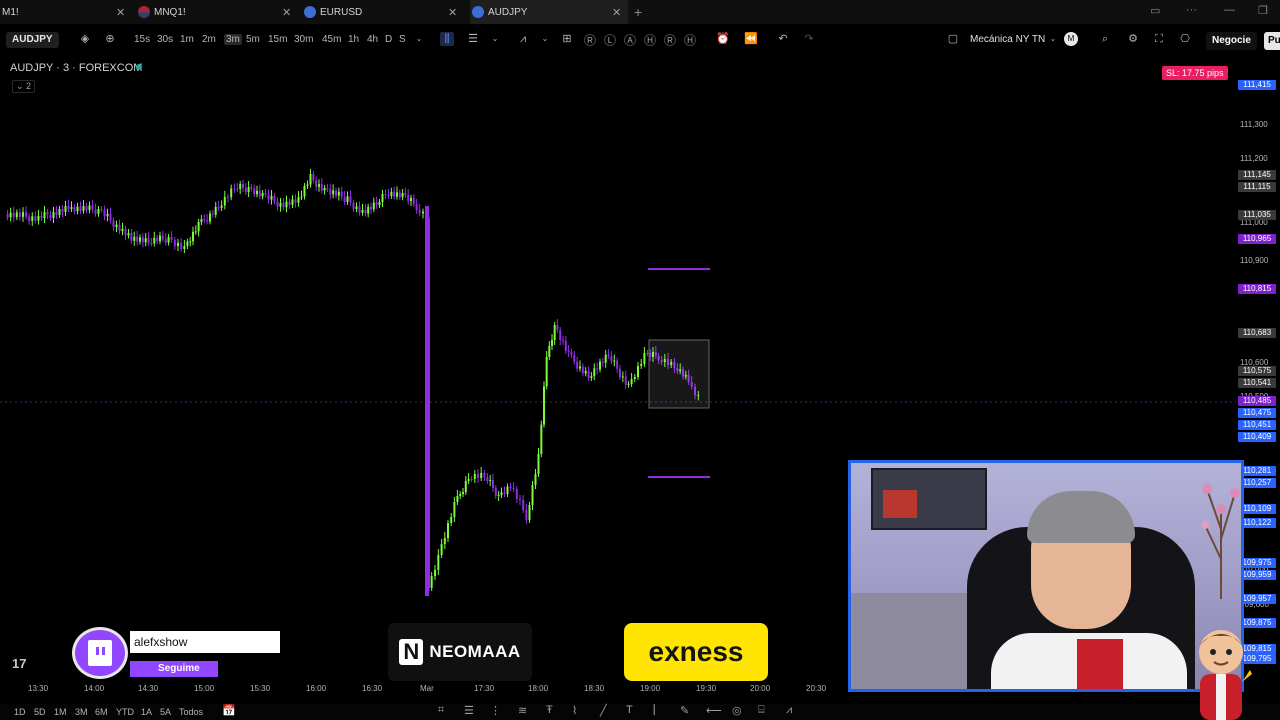 This screenshot has width=1280, height=720. What do you see at coordinates (475, 651) in the screenshot?
I see `neomaaa-wordmark: NEOMAAA` at bounding box center [475, 651].